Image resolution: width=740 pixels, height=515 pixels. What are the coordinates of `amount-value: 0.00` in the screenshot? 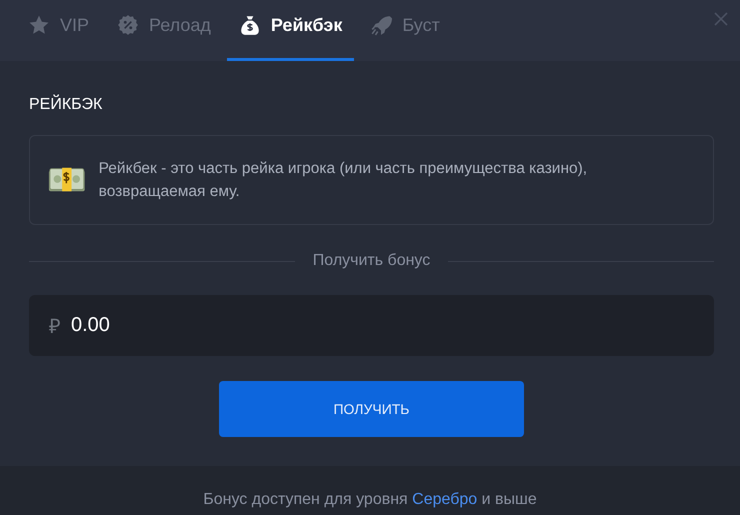 It's located at (90, 325).